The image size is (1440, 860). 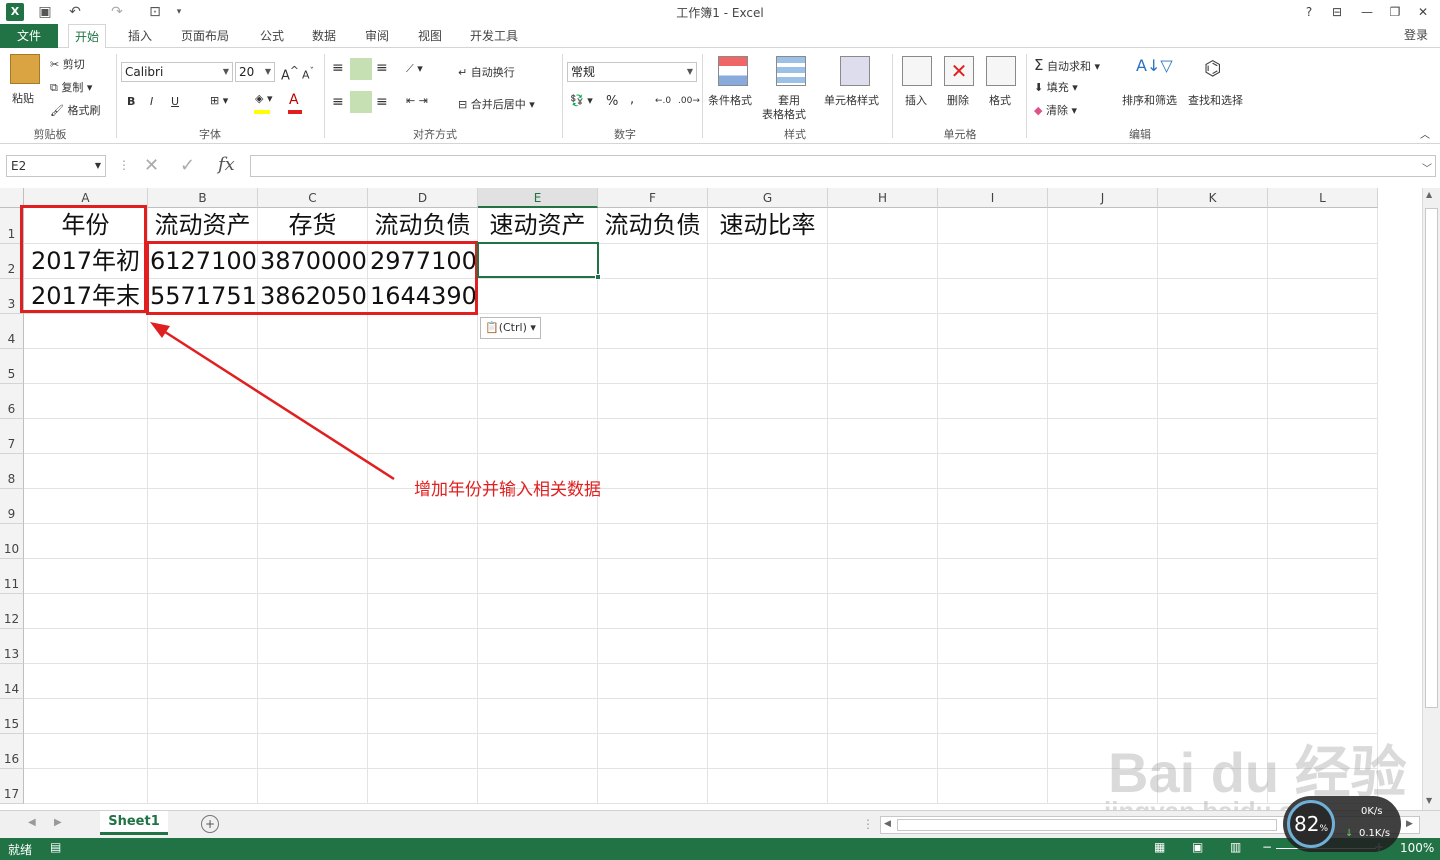 I want to click on shrink-font-icon: Aˇ, so click(x=308, y=74).